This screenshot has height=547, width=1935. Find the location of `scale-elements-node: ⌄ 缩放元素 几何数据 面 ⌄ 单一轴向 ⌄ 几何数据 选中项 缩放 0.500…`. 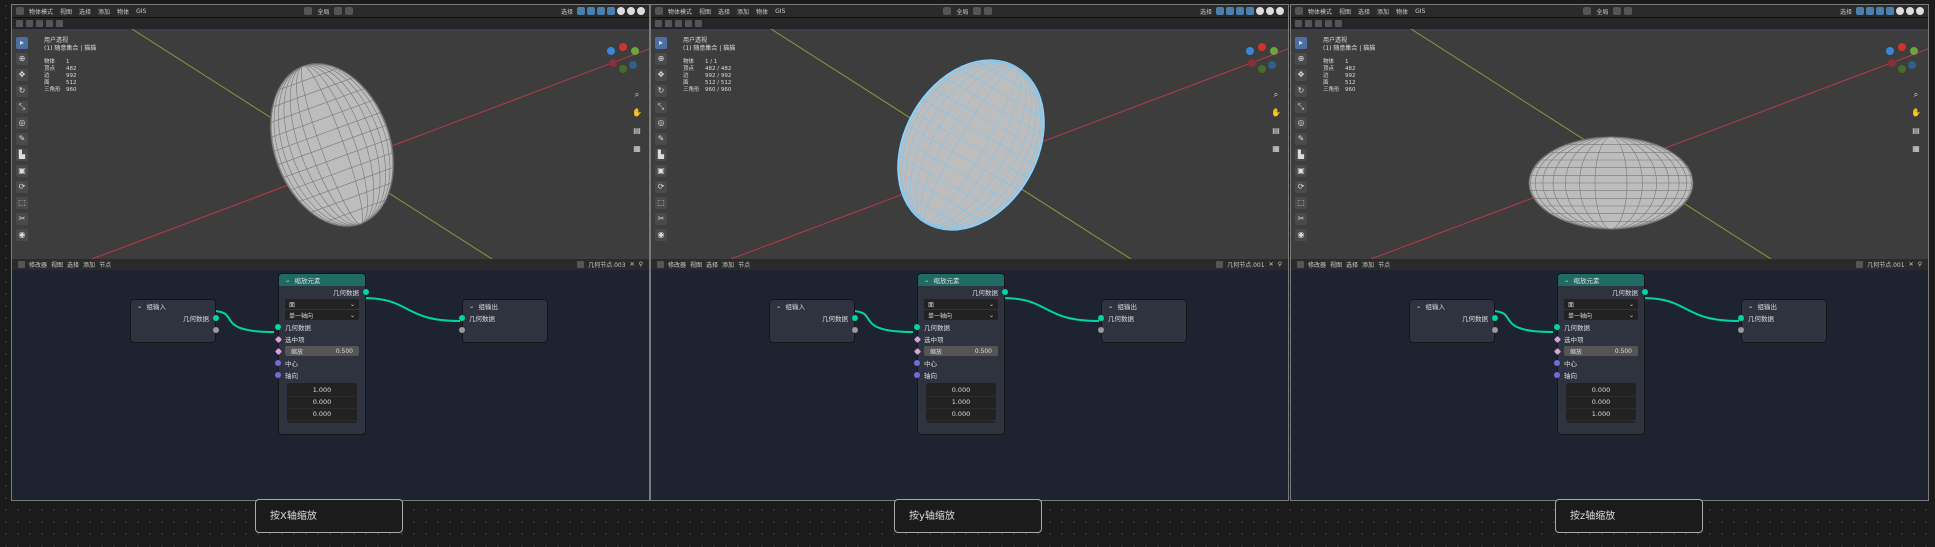

scale-elements-node: ⌄ 缩放元素 几何数据 面 ⌄ 单一轴向 ⌄ 几何数据 选中项 缩放 0.500… is located at coordinates (1600, 354).